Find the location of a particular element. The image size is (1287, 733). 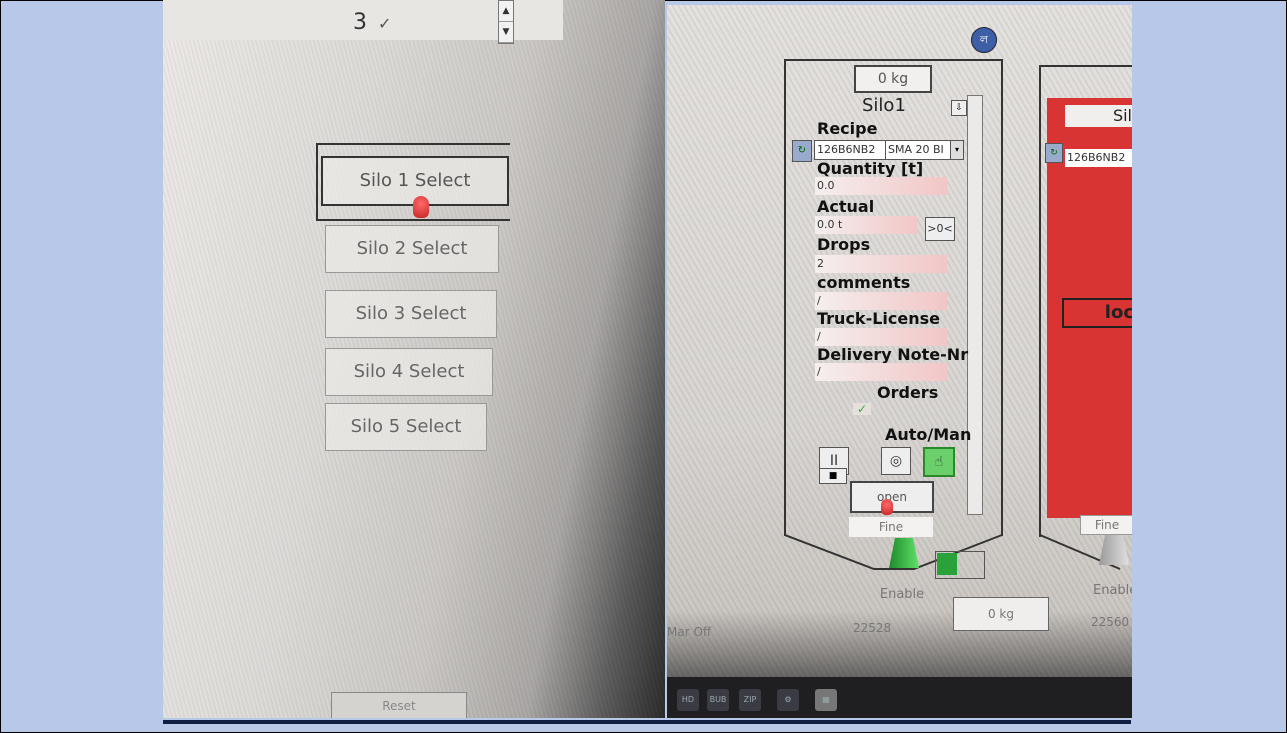

stop-button: ■ is located at coordinates (833, 476).